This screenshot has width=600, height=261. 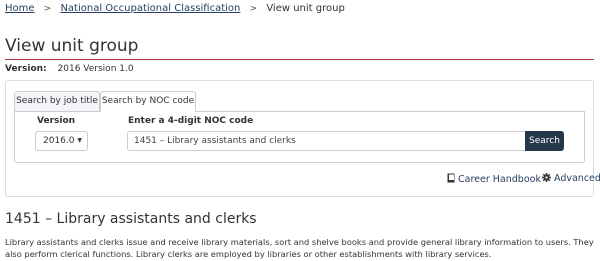 What do you see at coordinates (59, 141) in the screenshot?
I see `version-select-value: 2016.0` at bounding box center [59, 141].